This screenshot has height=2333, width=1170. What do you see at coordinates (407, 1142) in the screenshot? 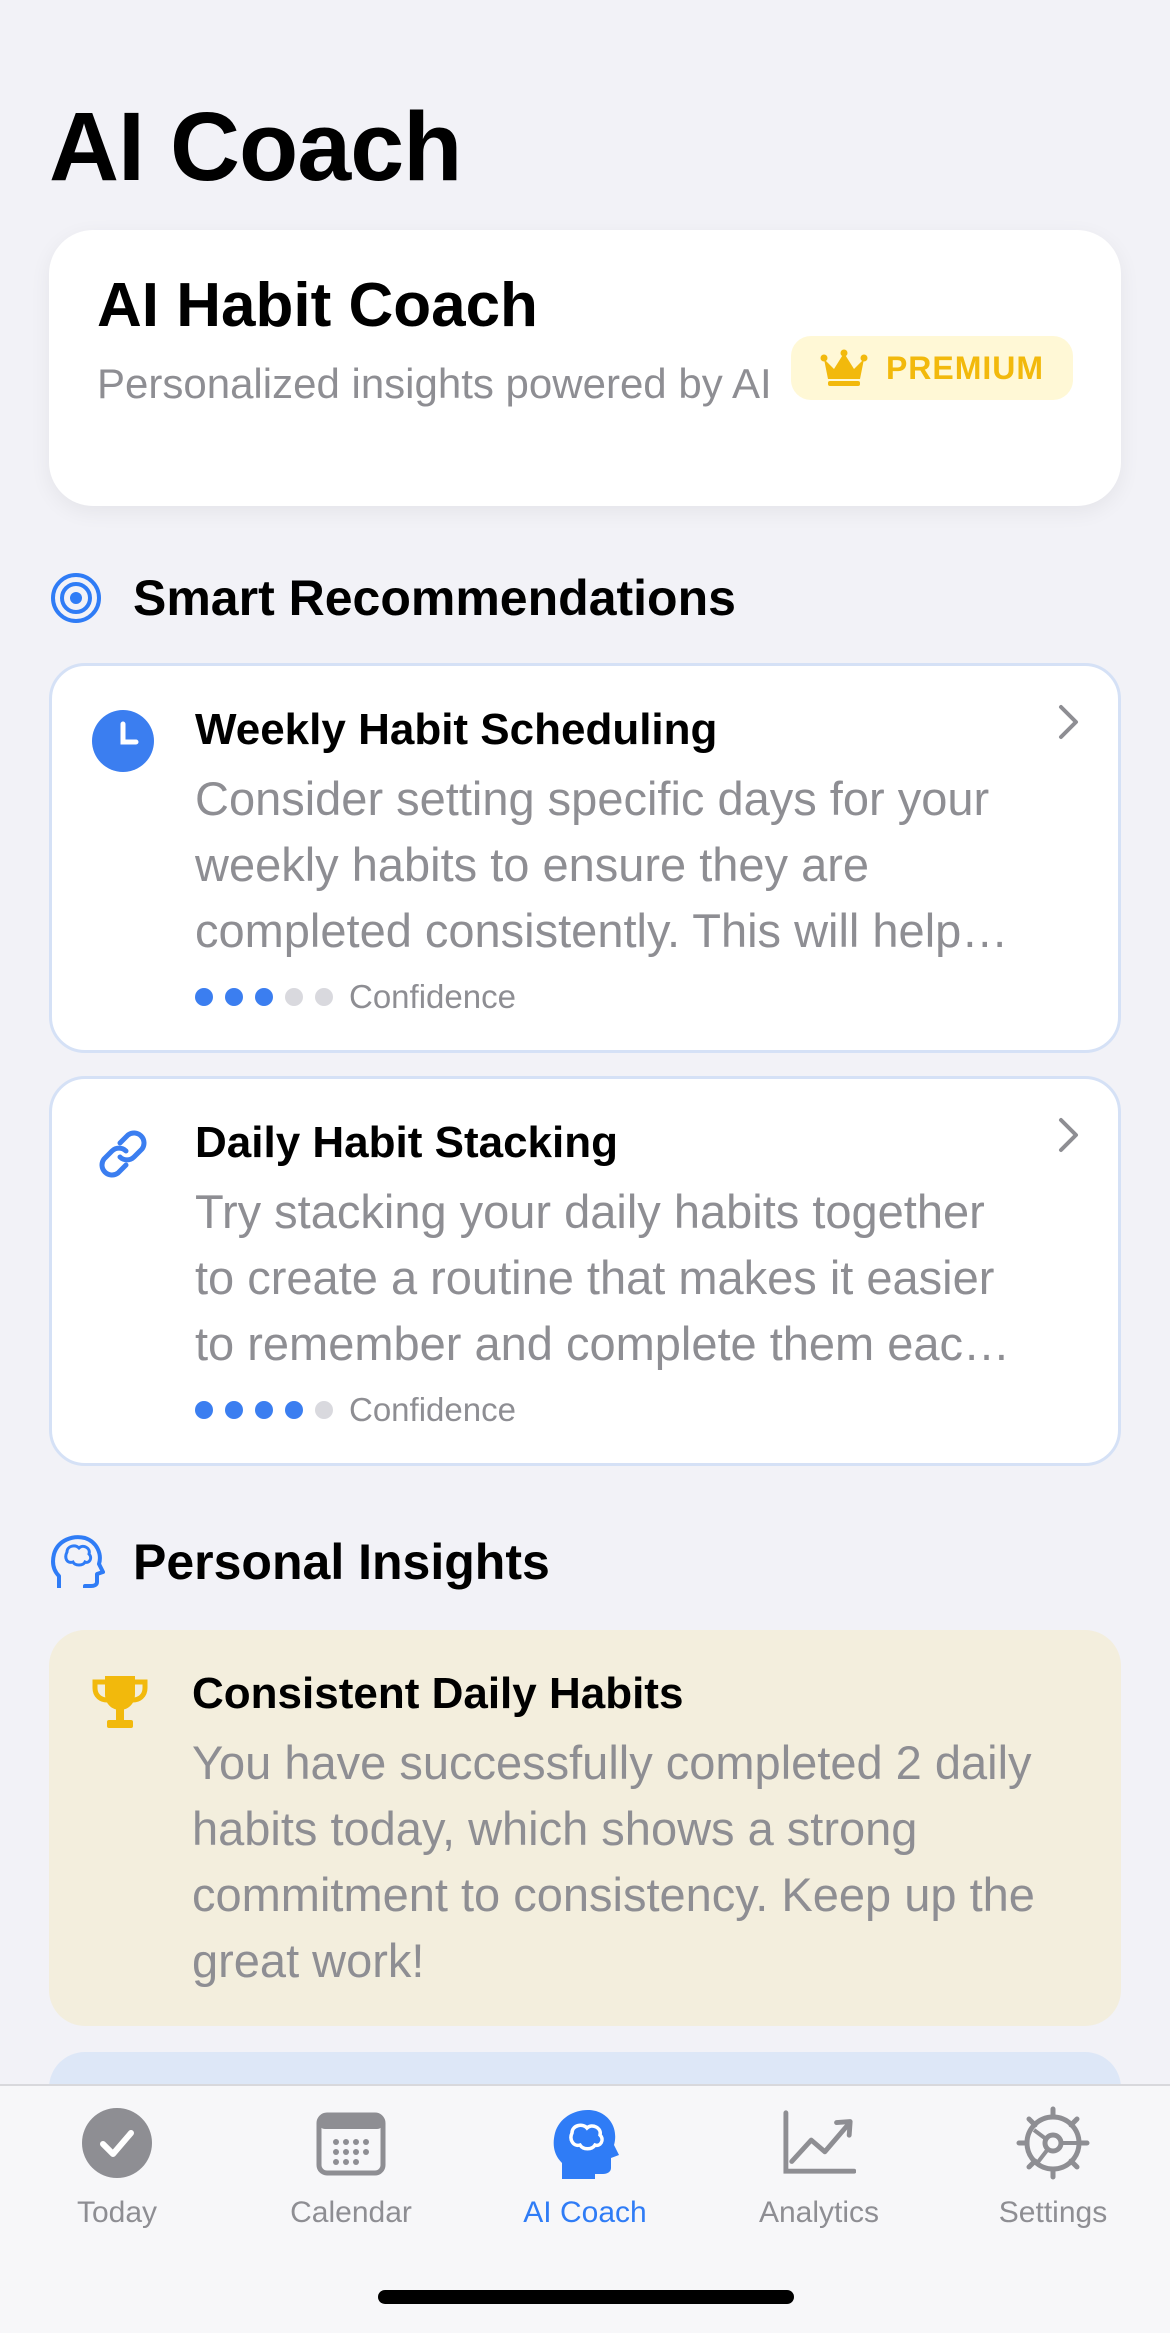
I see `recommendation-title: Daily Habit Stacking` at bounding box center [407, 1142].